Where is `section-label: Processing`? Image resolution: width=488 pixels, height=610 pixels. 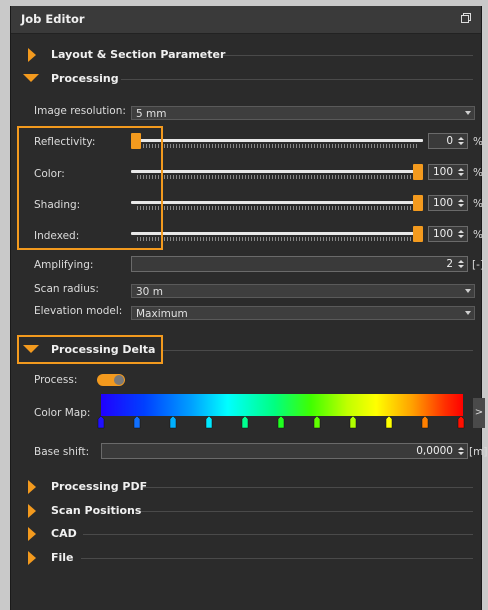 section-label: Processing is located at coordinates (85, 78).